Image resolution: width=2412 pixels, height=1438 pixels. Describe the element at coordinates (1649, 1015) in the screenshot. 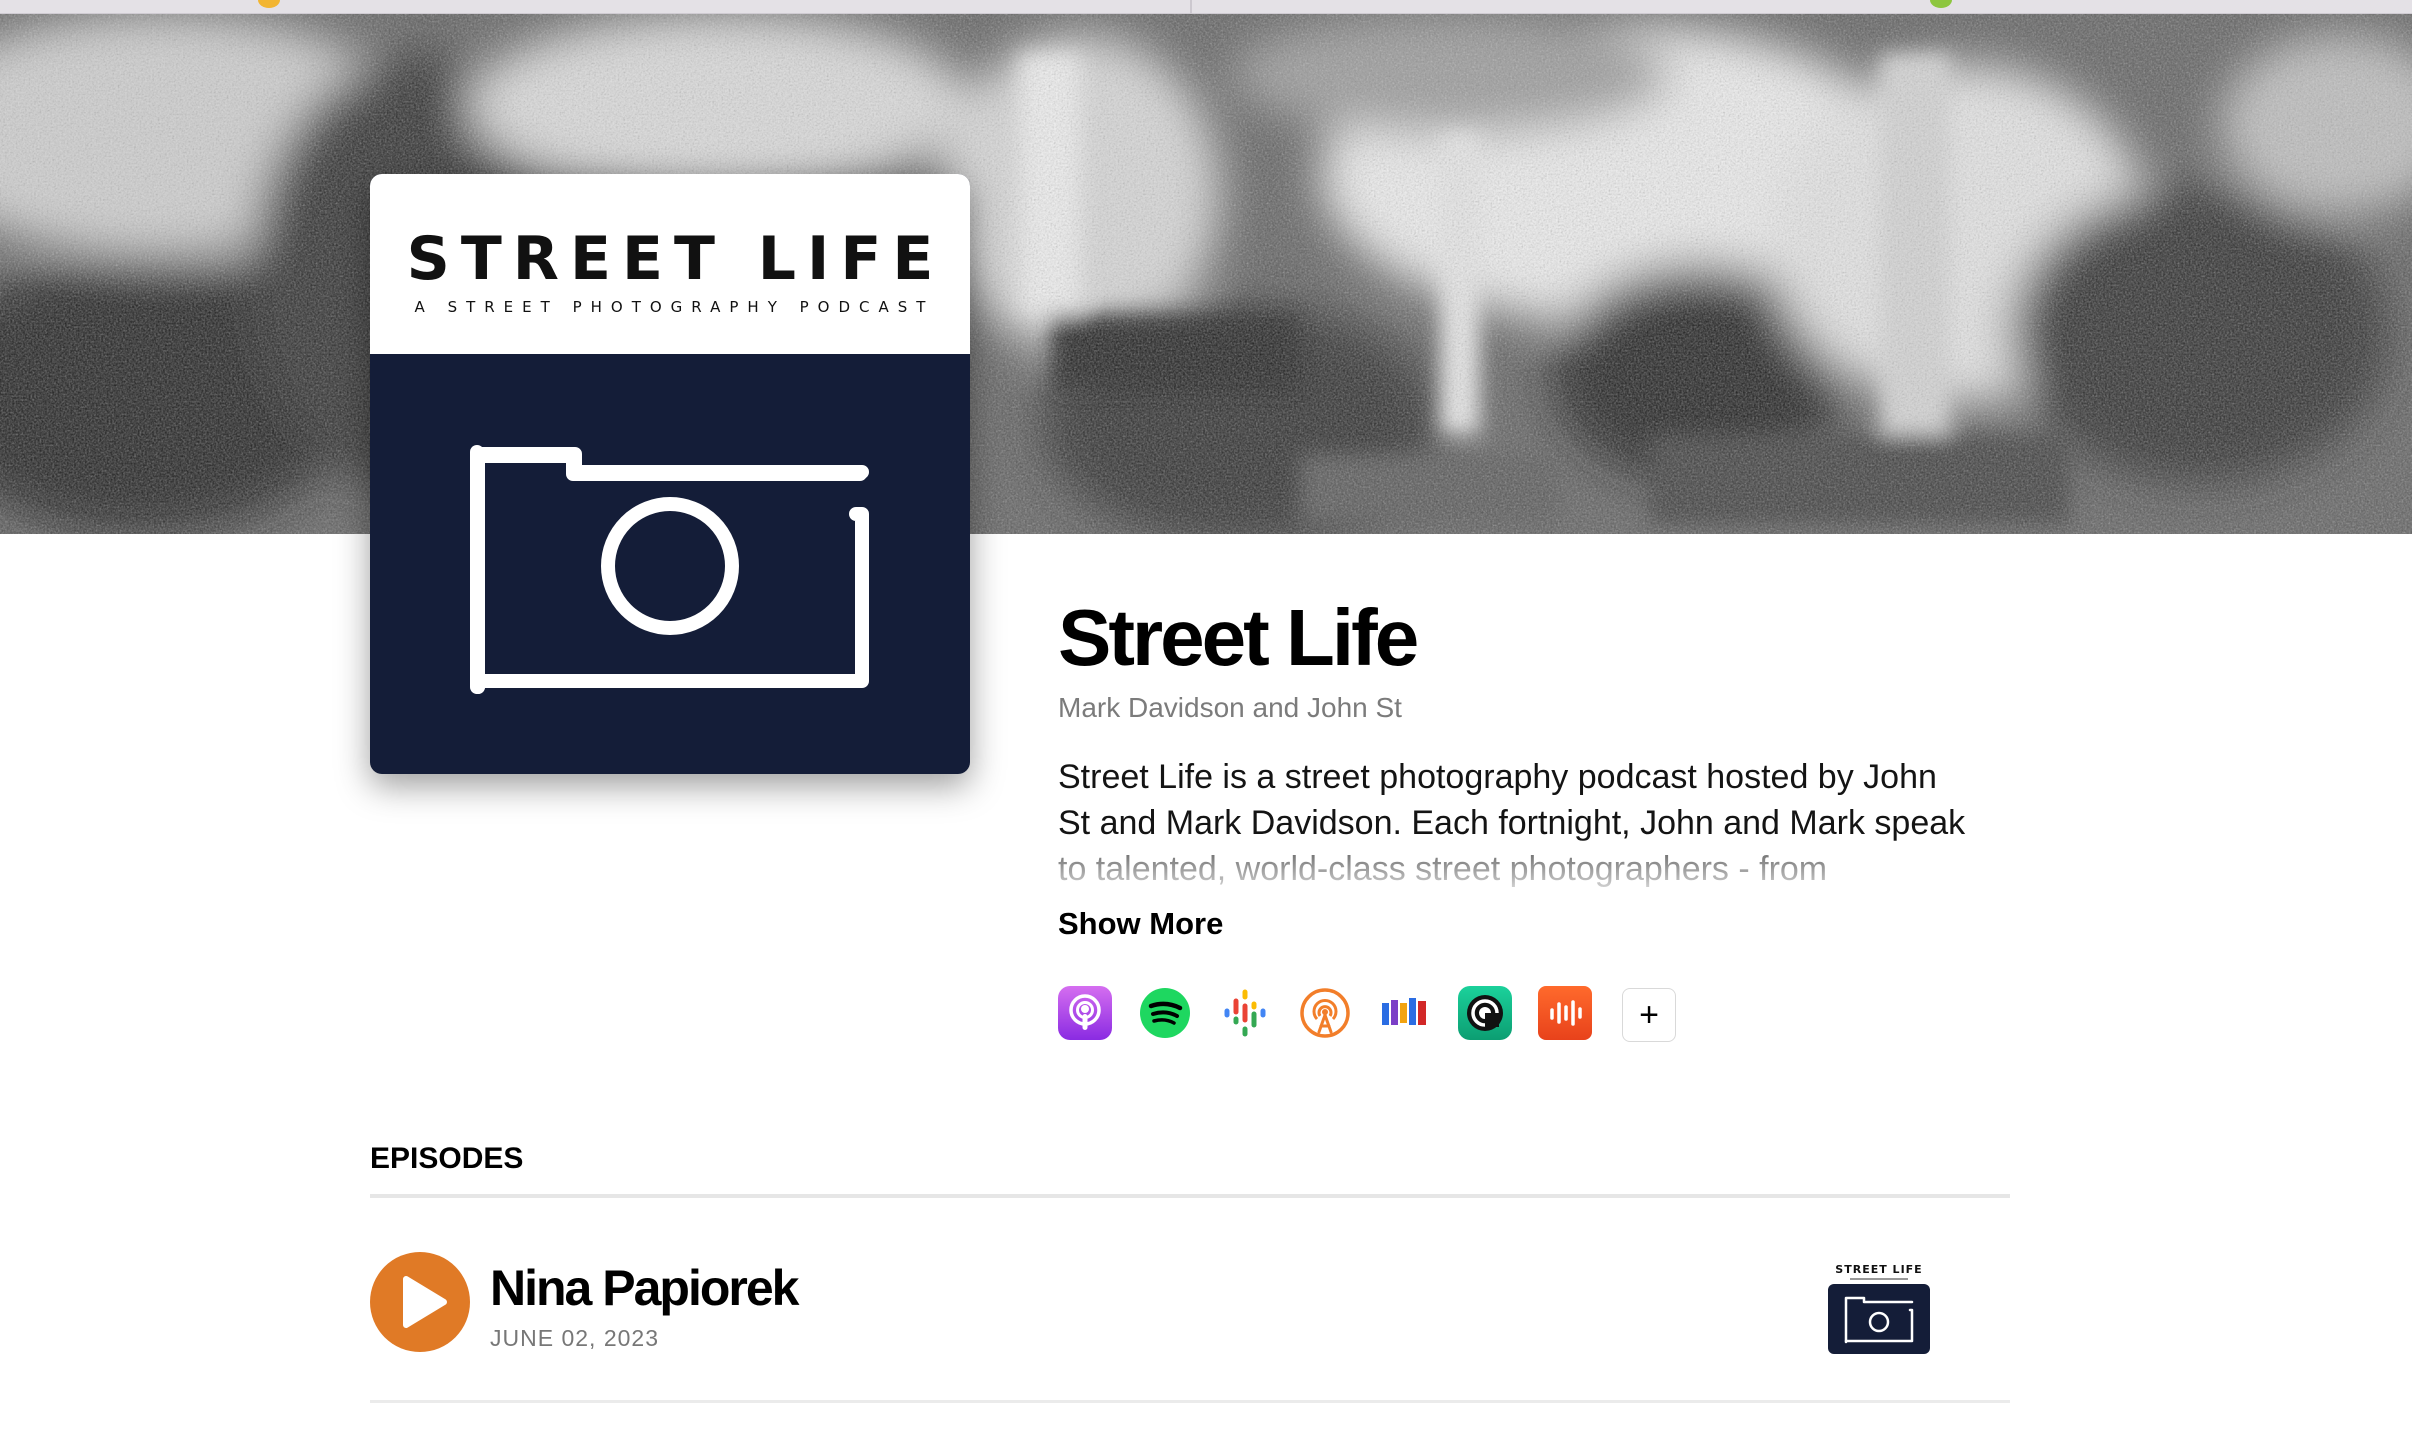

I see `more-platforms-button: +` at that location.